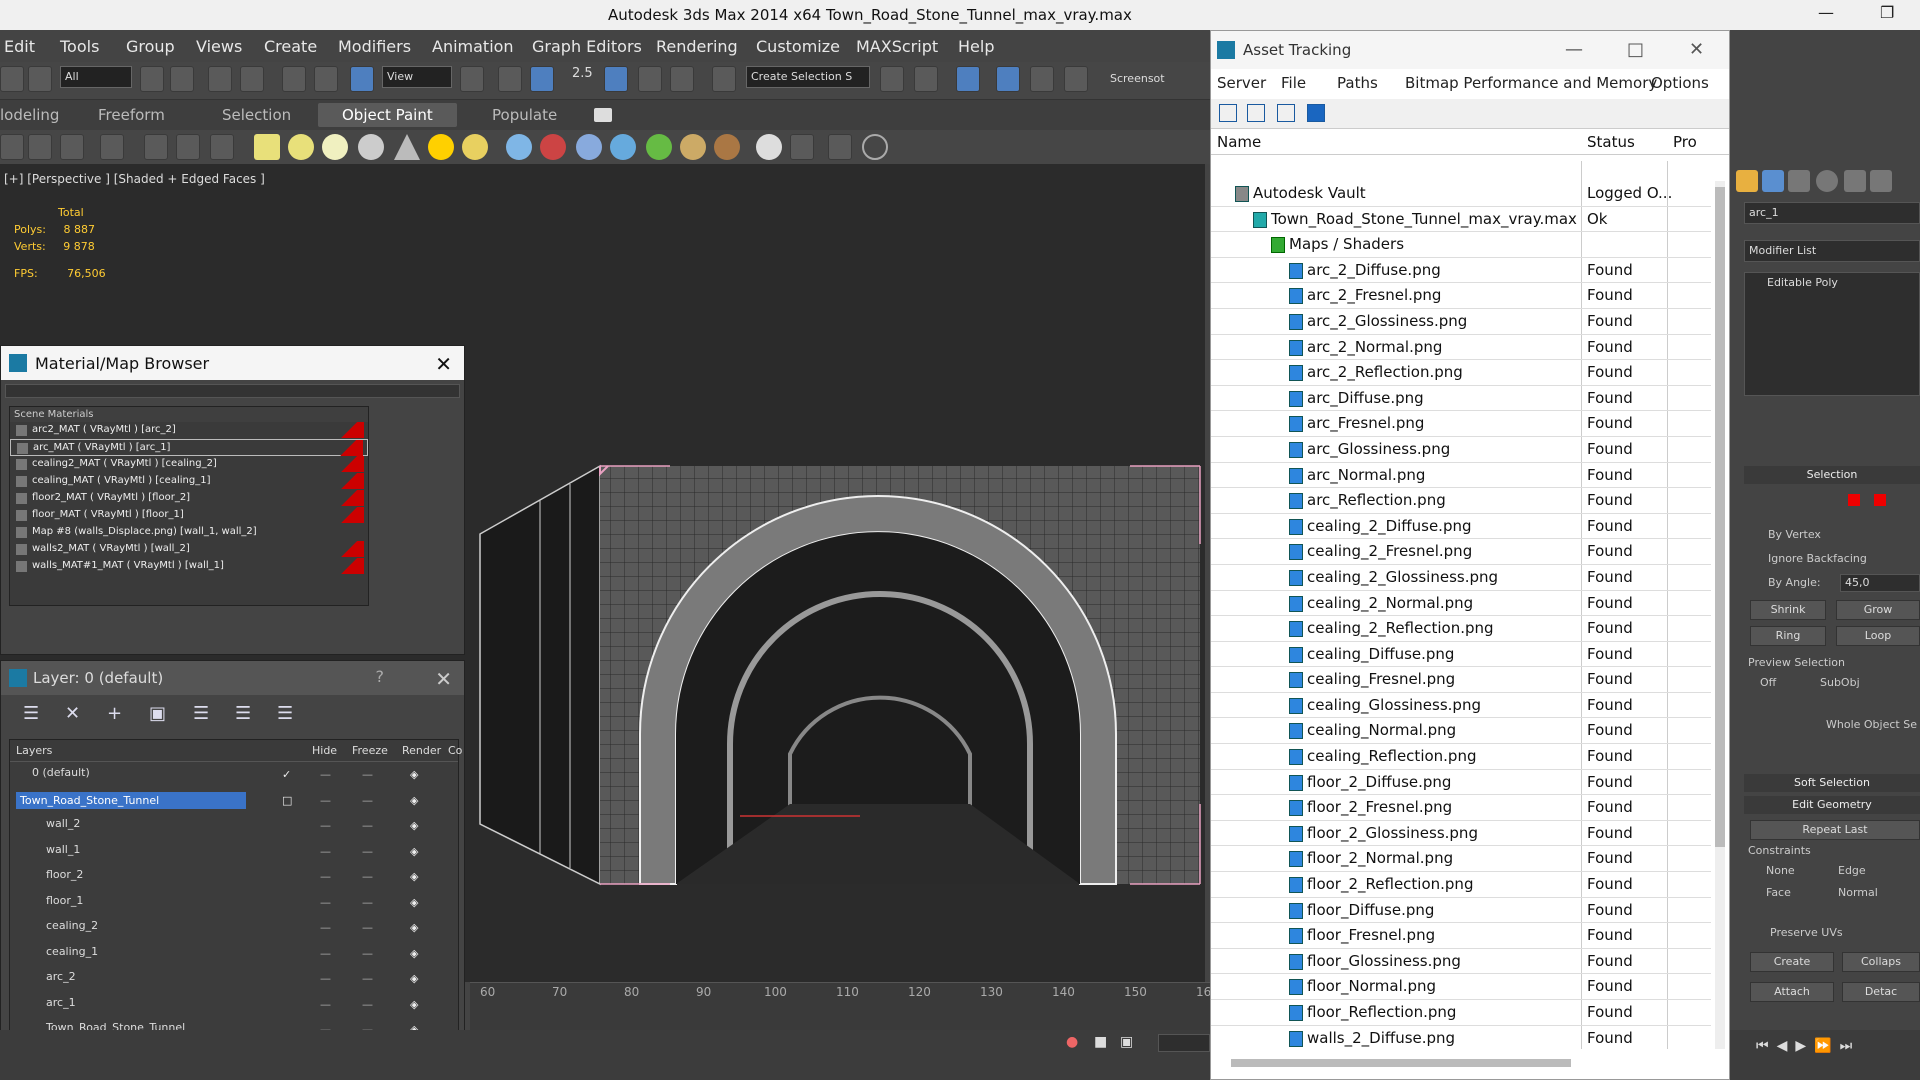 The width and height of the screenshot is (1920, 1080). I want to click on tab-modeling: lodeling, so click(29, 115).